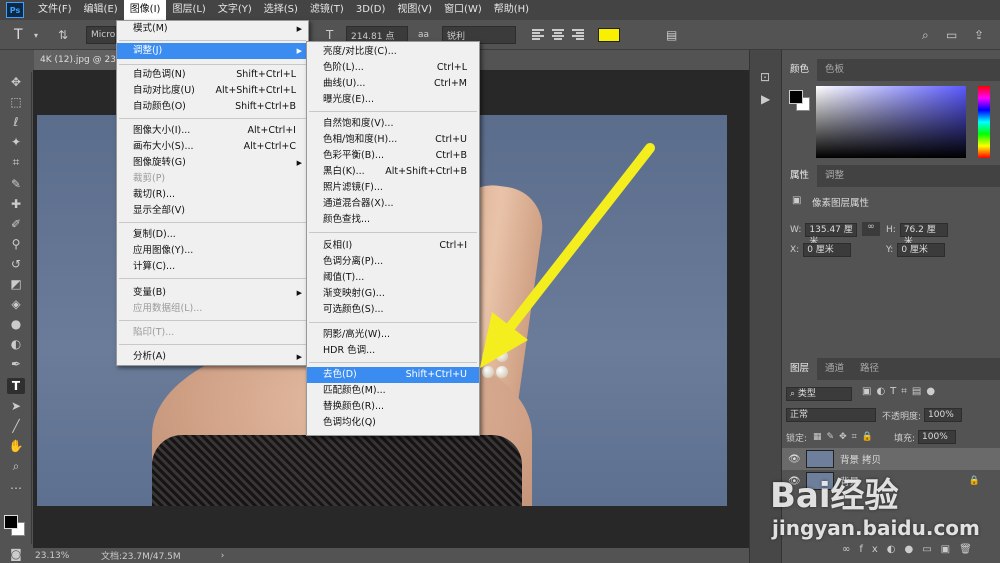 This screenshot has height=563, width=1000. What do you see at coordinates (16, 224) in the screenshot?
I see `brush-tool-icon: ✐` at bounding box center [16, 224].